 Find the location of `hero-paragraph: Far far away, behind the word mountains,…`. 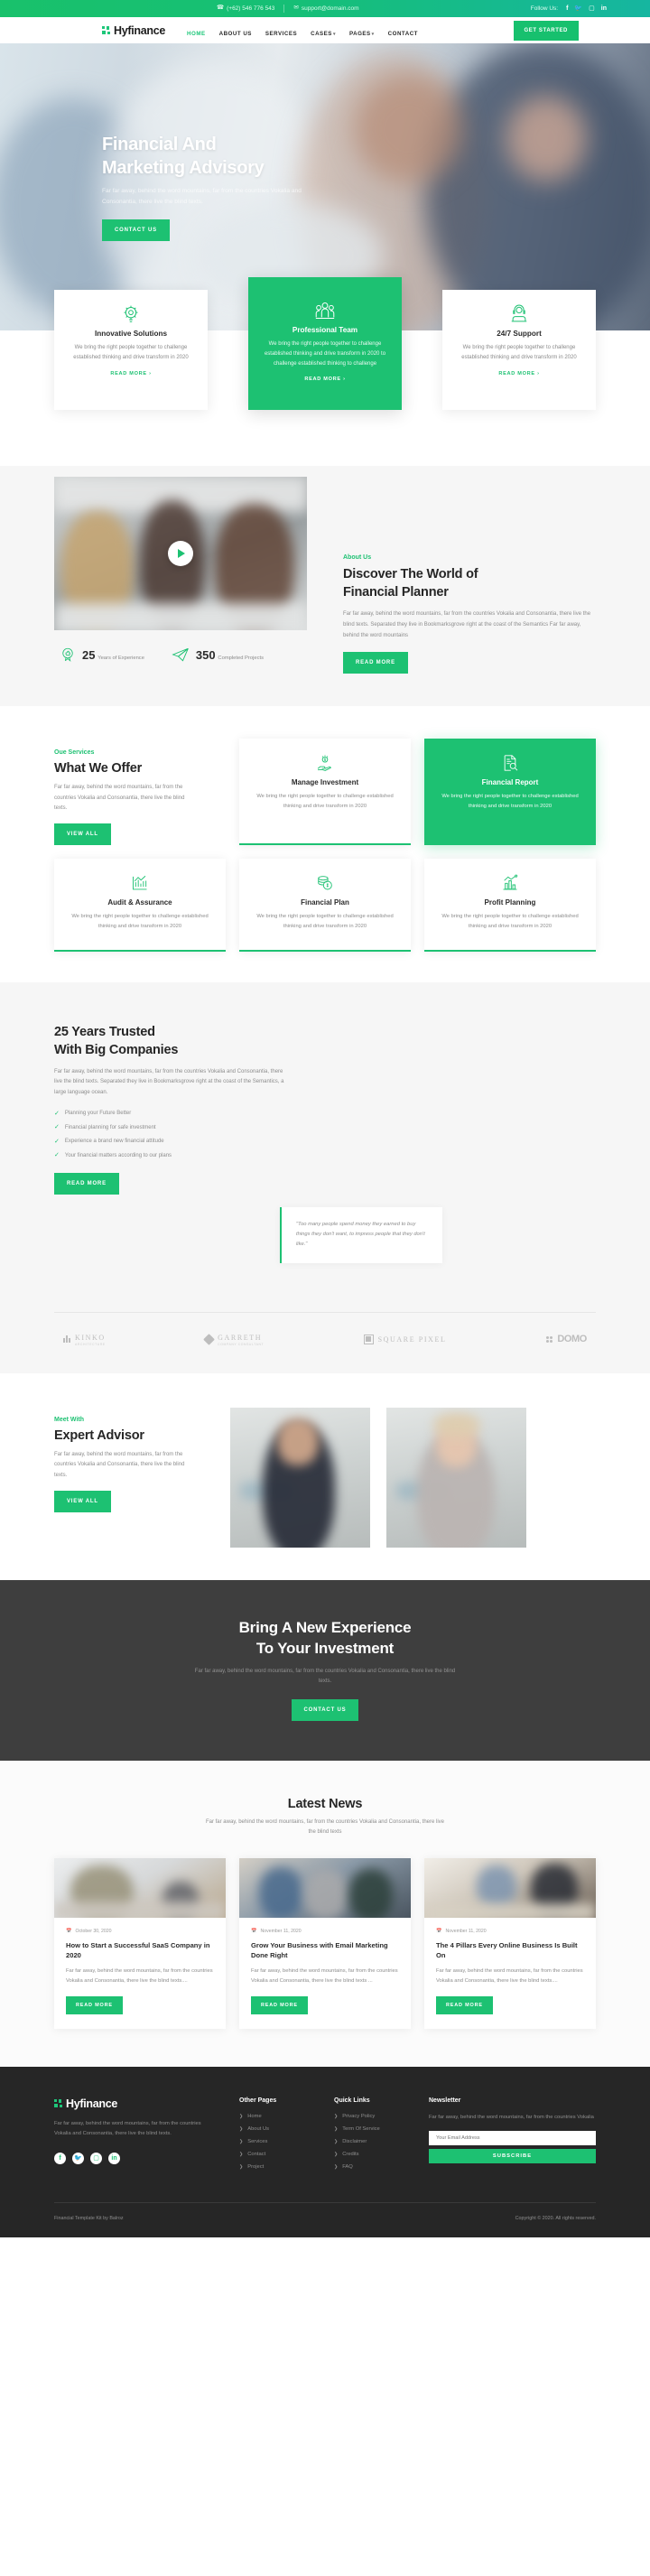

hero-paragraph: Far far away, behind the word mountains,… is located at coordinates (202, 196).